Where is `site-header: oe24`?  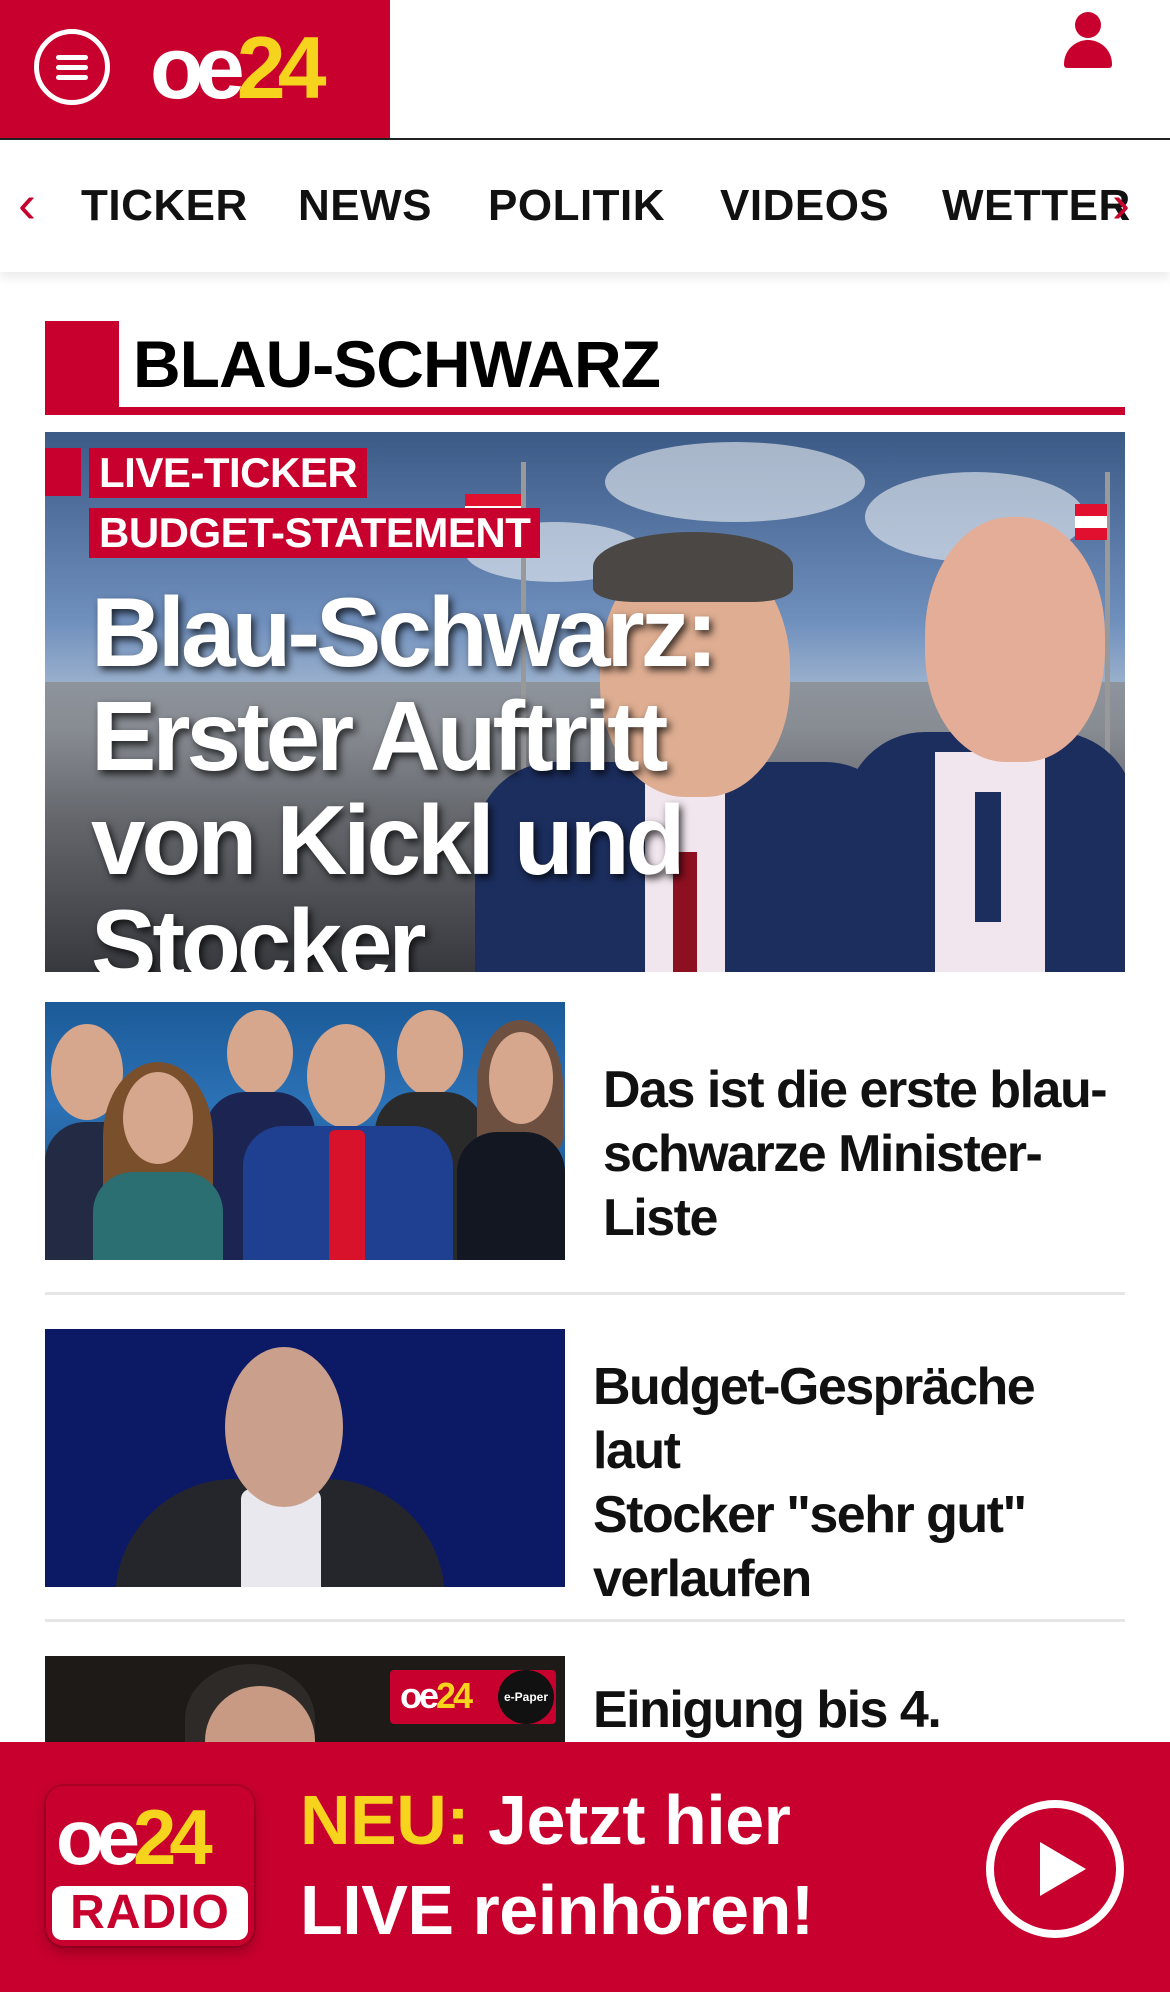 site-header: oe24 is located at coordinates (585, 70).